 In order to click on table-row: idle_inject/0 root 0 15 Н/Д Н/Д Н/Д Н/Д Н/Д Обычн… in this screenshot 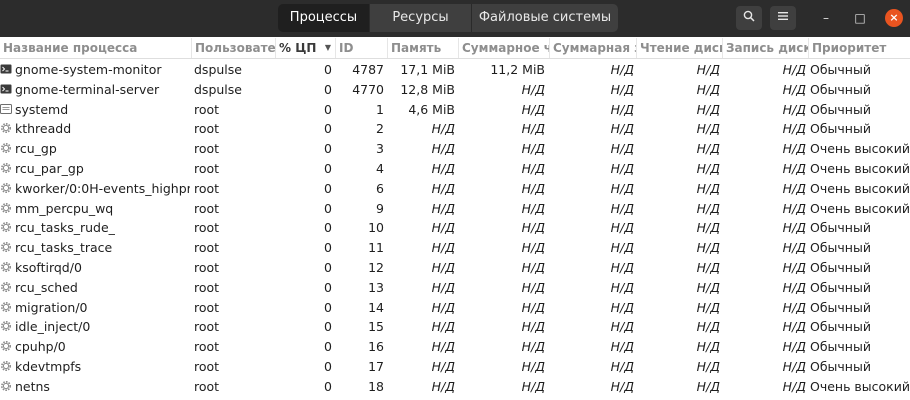, I will do `click(455, 327)`.